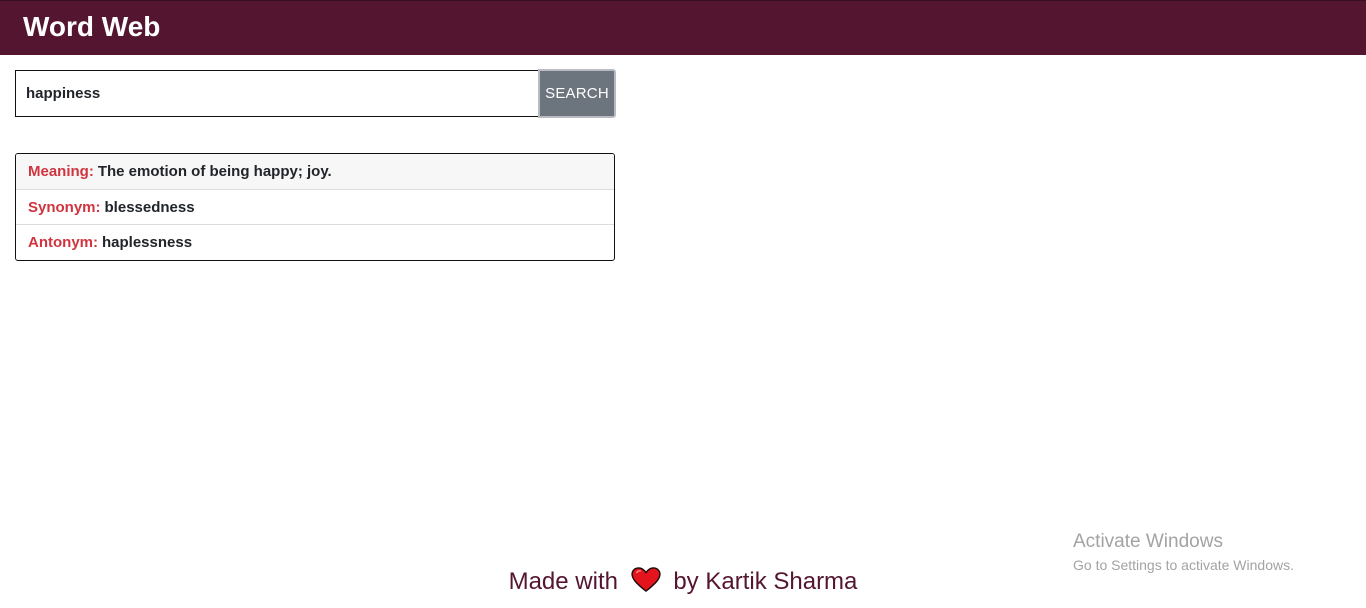 The image size is (1366, 608). Describe the element at coordinates (683, 27) in the screenshot. I see `navbar: Word Web` at that location.